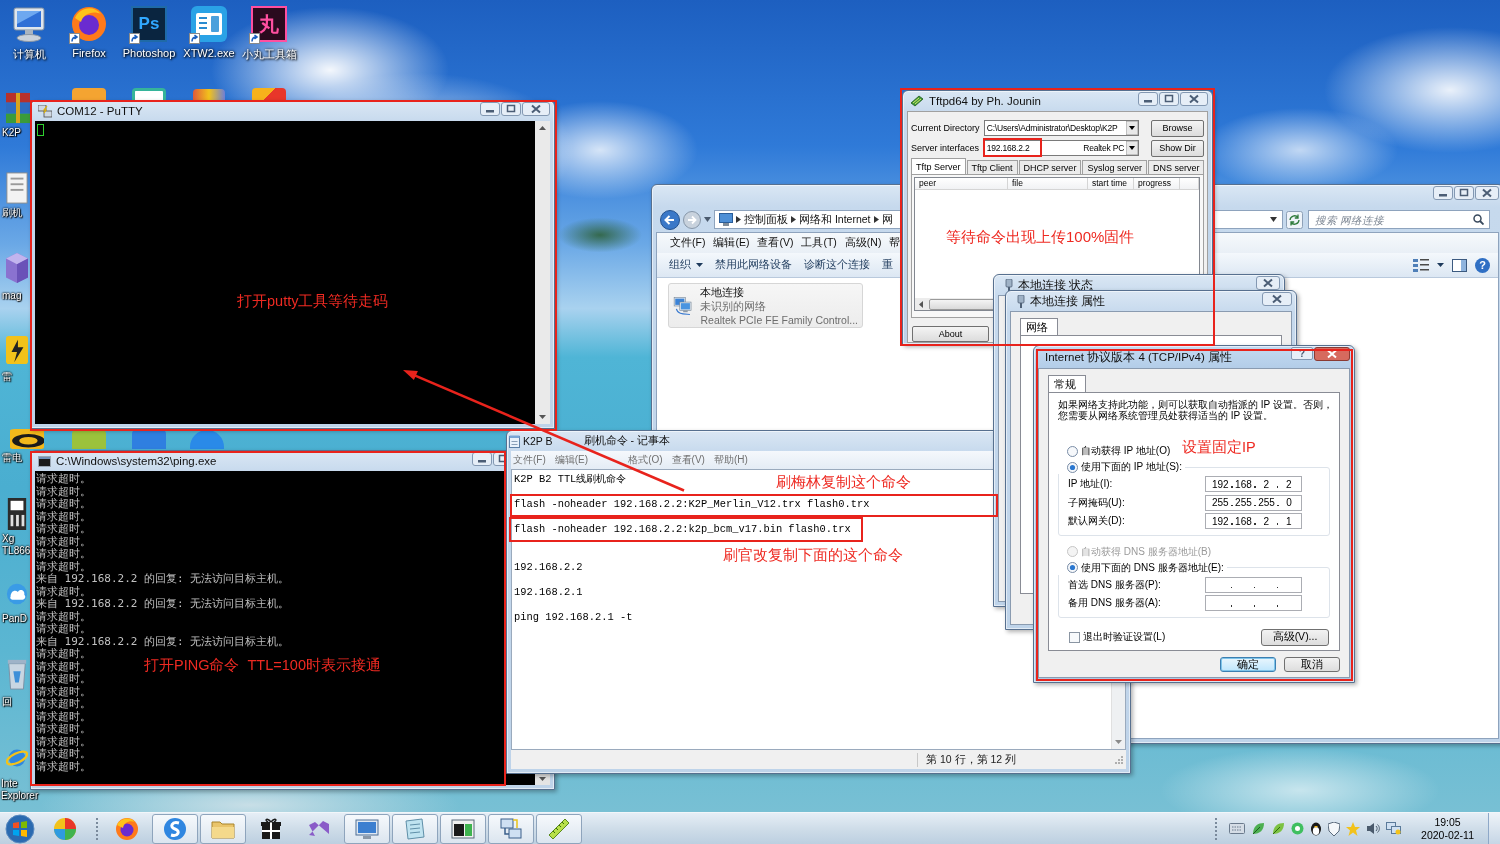 The width and height of the screenshot is (1500, 844). Describe the element at coordinates (18, 108) in the screenshot. I see `archive-icon` at that location.